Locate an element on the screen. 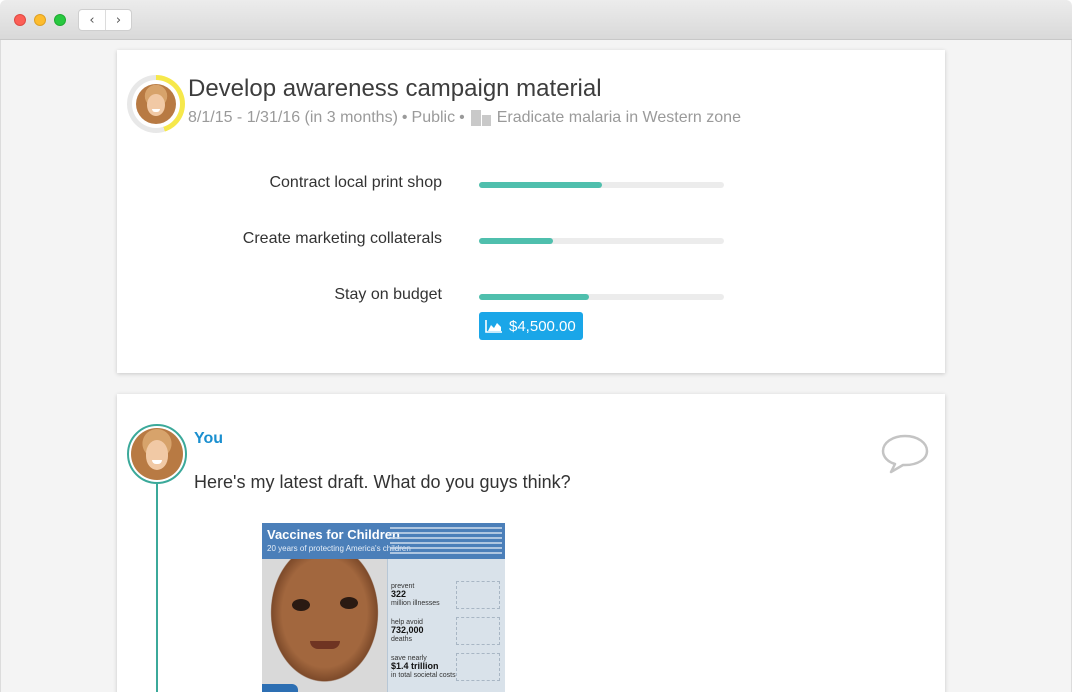 This screenshot has width=1072, height=692. money-icon is located at coordinates (478, 667).